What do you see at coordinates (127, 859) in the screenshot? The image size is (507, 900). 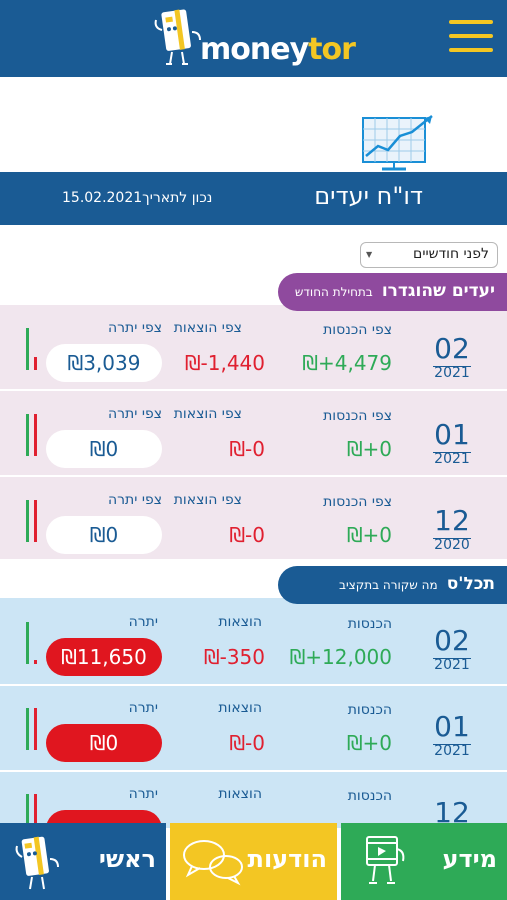 I see `nav-home-label: ראשי` at bounding box center [127, 859].